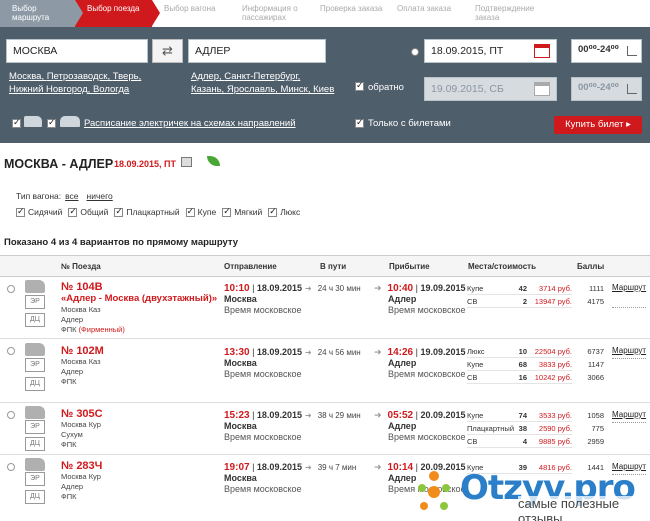 Image resolution: width=650 pixels, height=521 pixels. I want to click on suburban-checkbox, so click(51, 122).